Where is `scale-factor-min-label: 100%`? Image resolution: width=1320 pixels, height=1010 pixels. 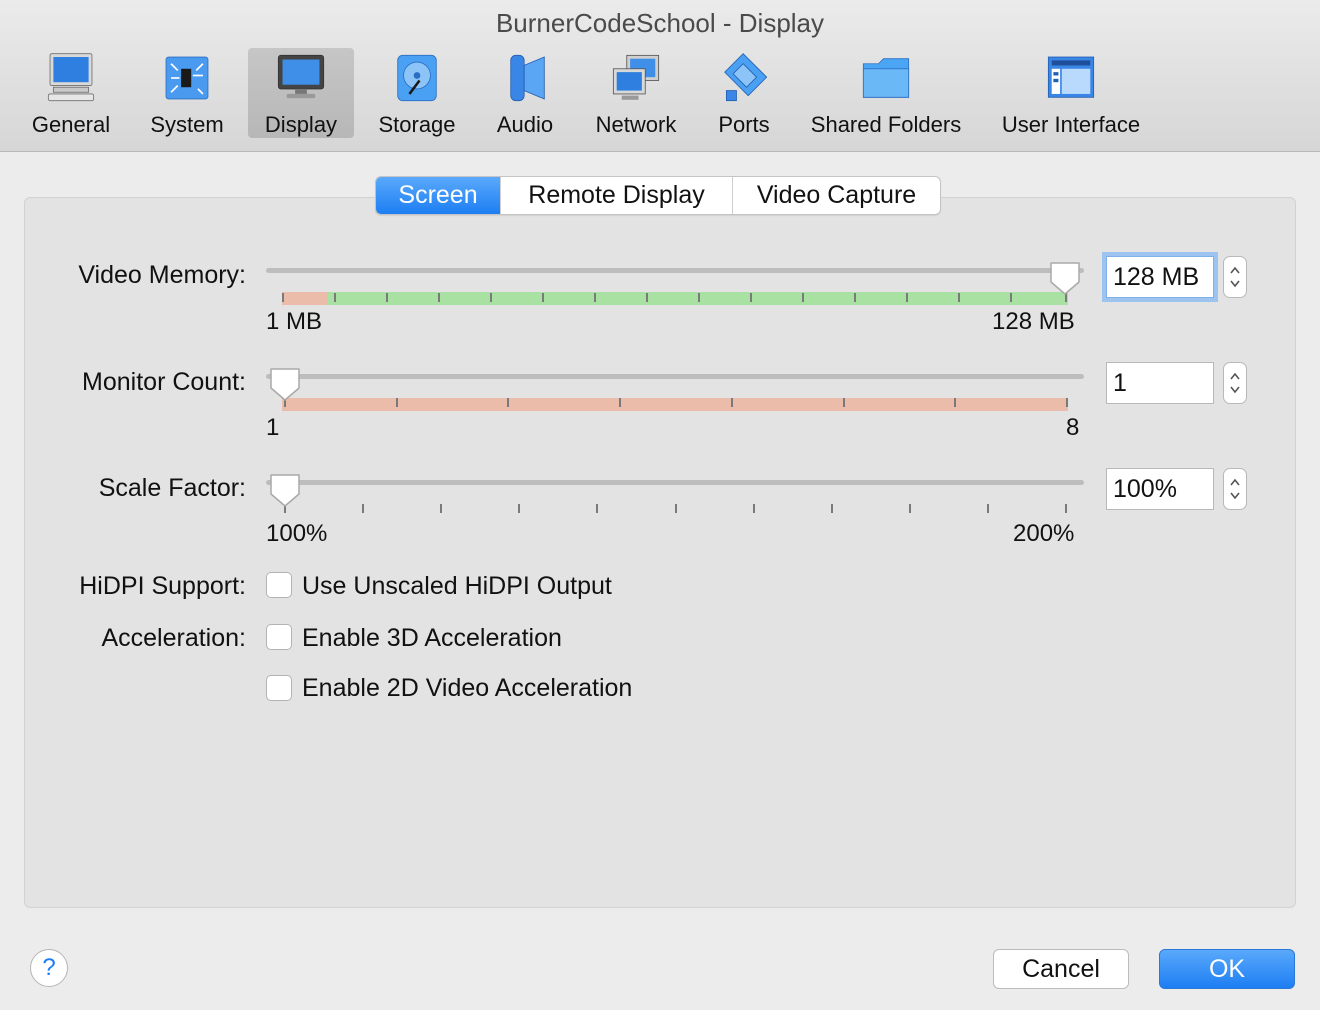 scale-factor-min-label: 100% is located at coordinates (297, 533).